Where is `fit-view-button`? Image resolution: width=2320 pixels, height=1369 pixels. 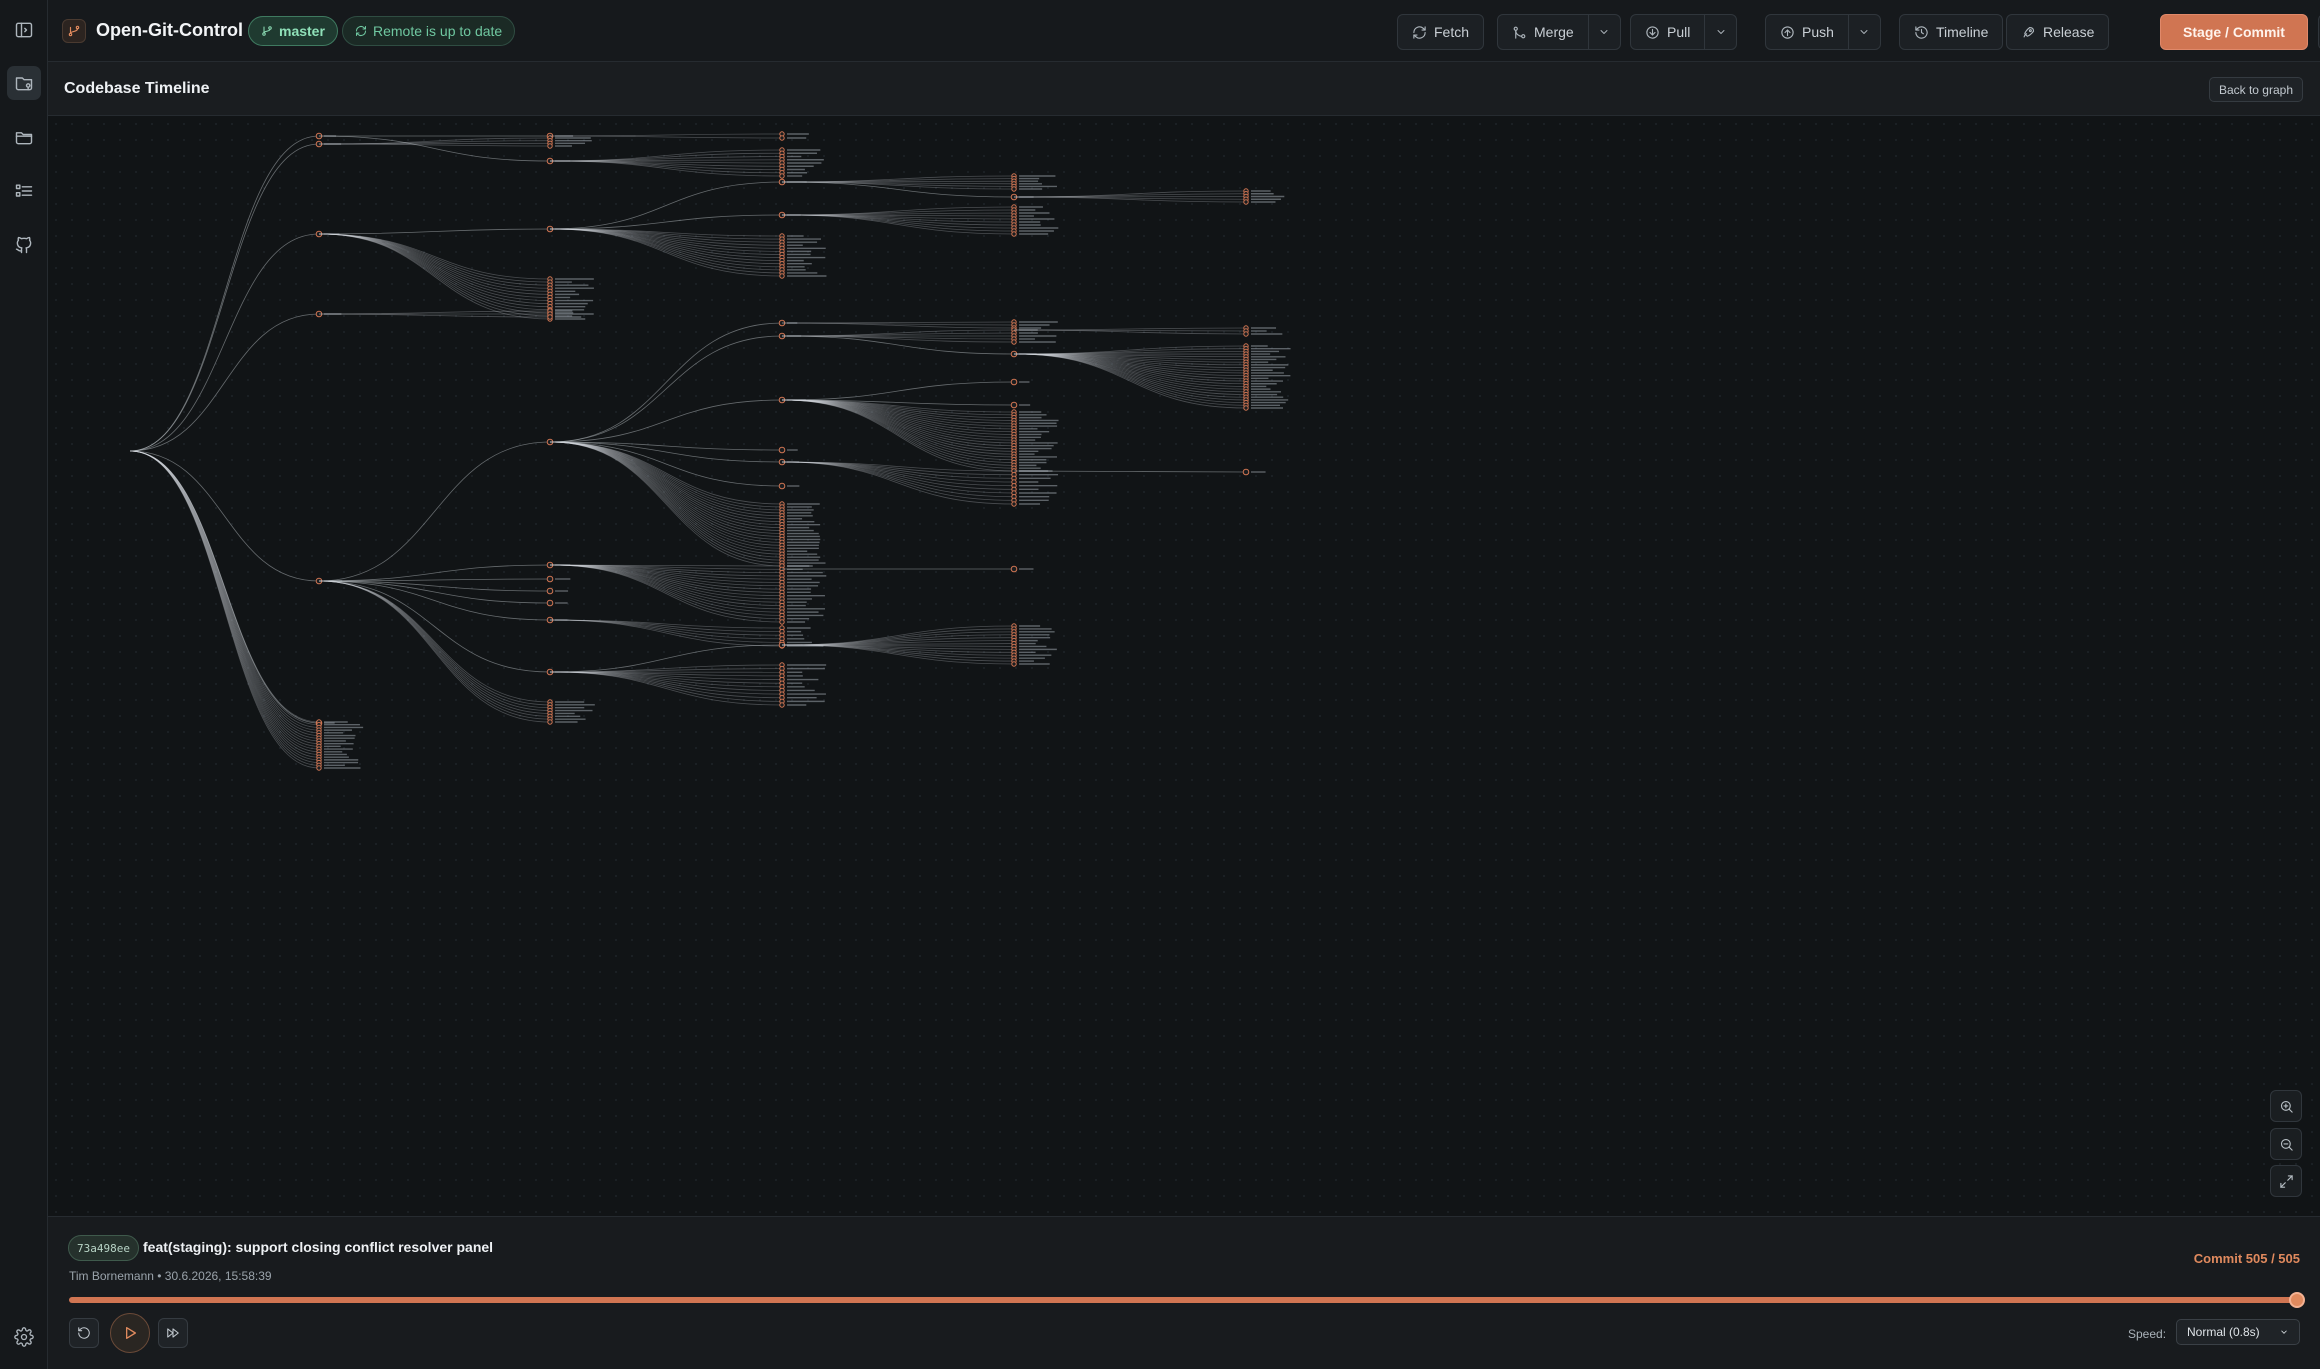 fit-view-button is located at coordinates (2286, 1181).